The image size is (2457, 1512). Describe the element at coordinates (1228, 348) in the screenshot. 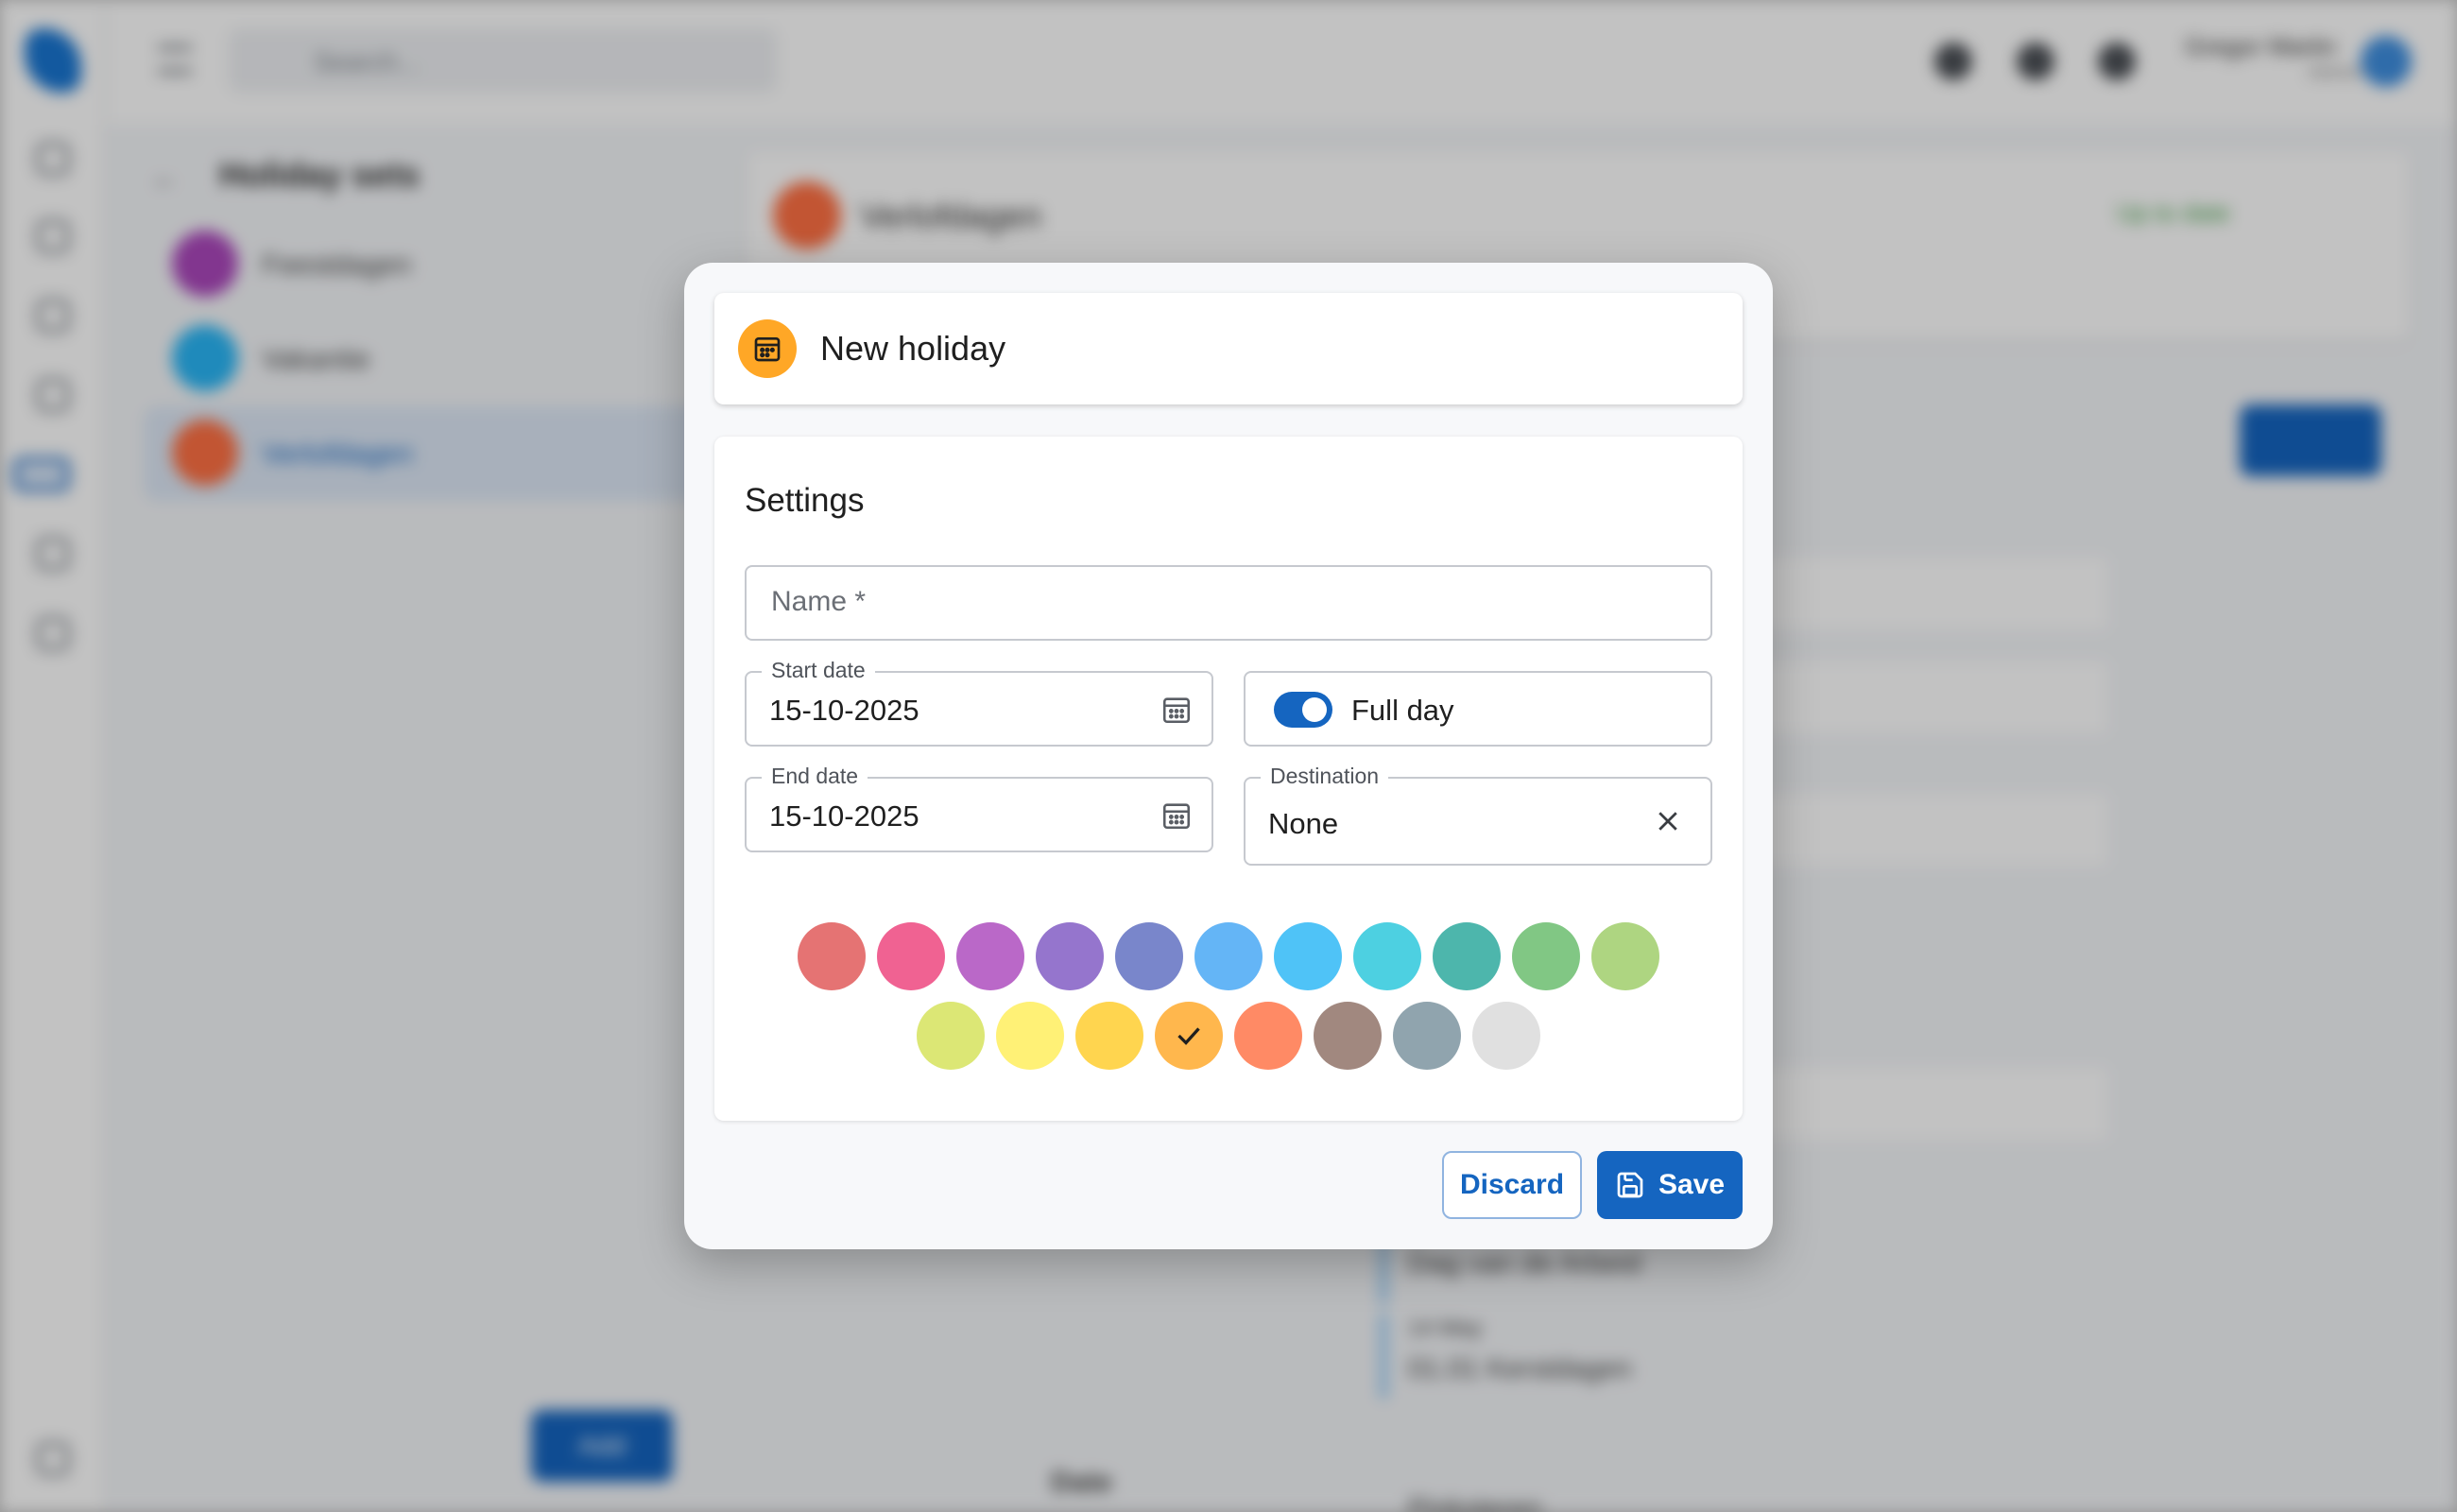

I see `dialog-header: New holiday` at that location.